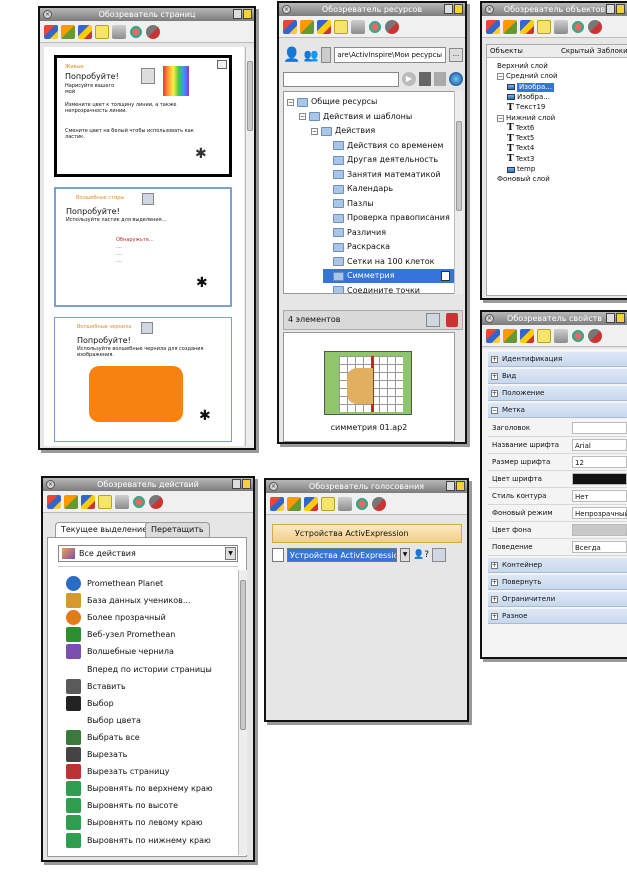 This screenshot has width=627, height=891. Describe the element at coordinates (524, 51) in the screenshot. I see `column-objects: Объекты` at that location.